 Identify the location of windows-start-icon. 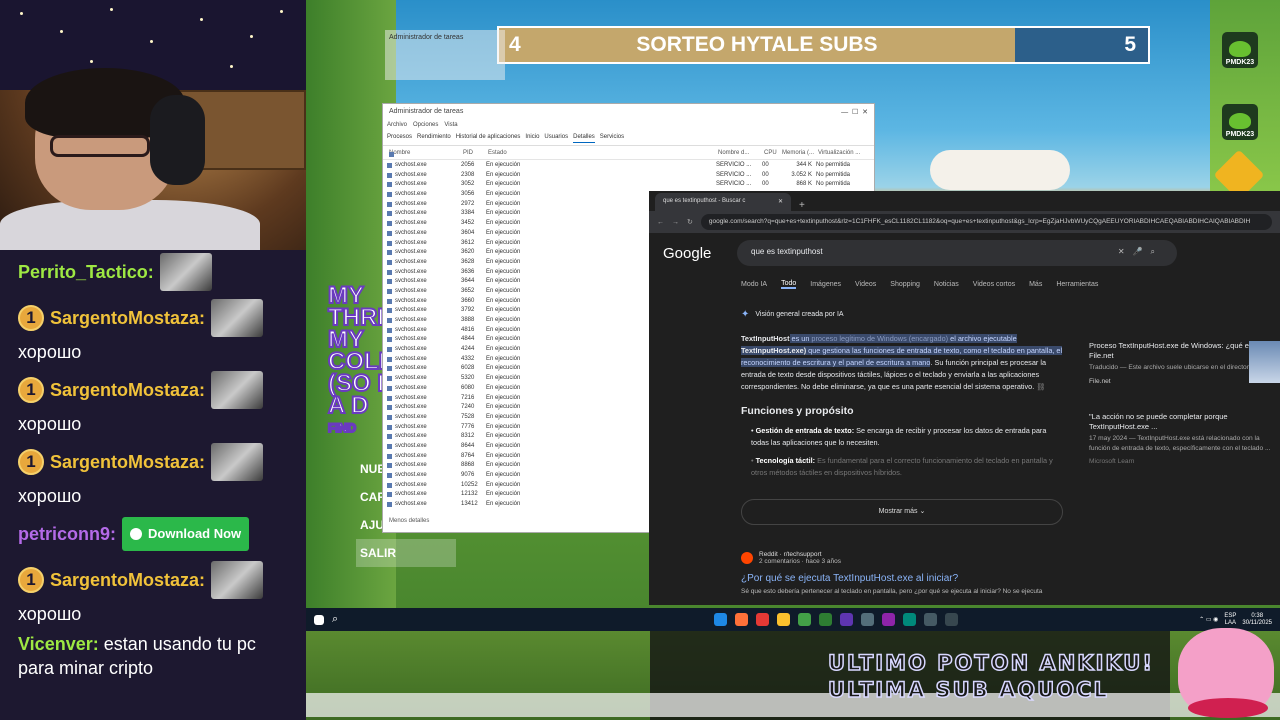
(319, 619).